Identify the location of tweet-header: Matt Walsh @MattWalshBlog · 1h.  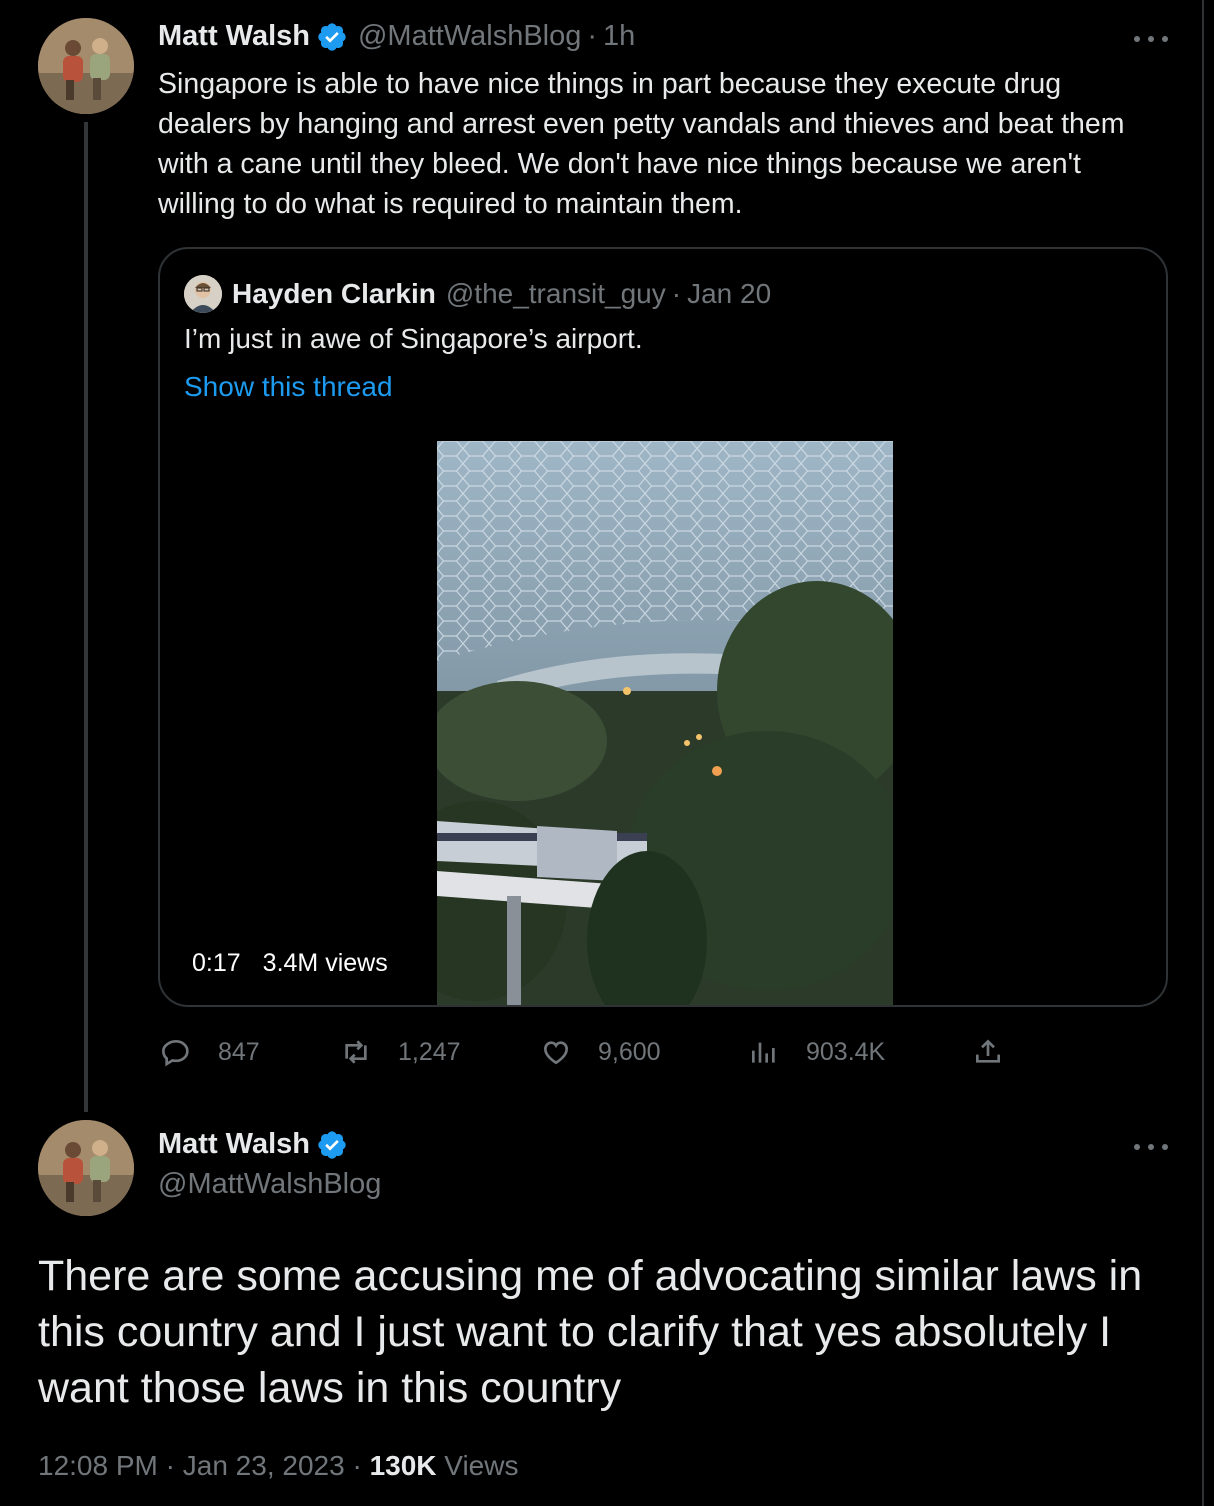
(396, 36).